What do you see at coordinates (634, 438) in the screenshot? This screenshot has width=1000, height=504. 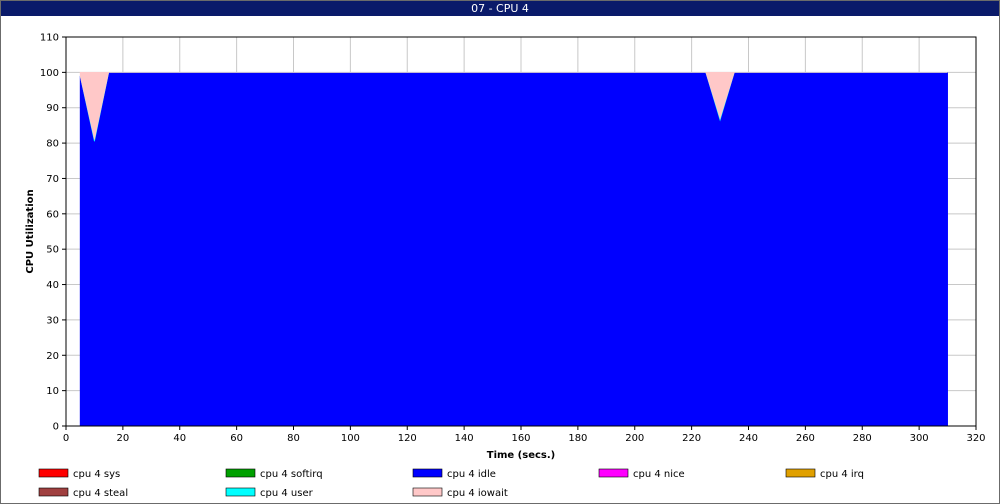 I see `x-tick-label: 200` at bounding box center [634, 438].